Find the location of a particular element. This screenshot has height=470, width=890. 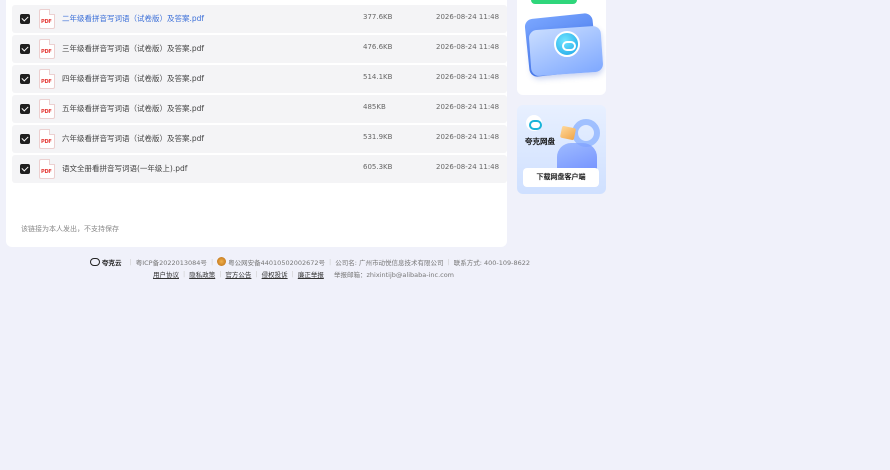

promo-folder-card is located at coordinates (561, 47).